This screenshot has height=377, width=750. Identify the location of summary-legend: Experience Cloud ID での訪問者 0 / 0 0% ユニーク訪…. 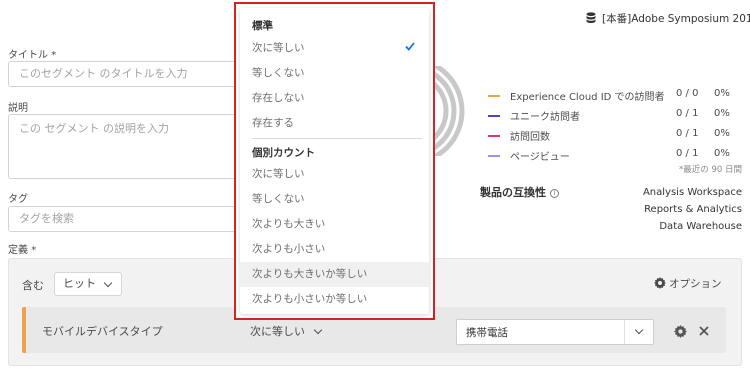
(616, 126).